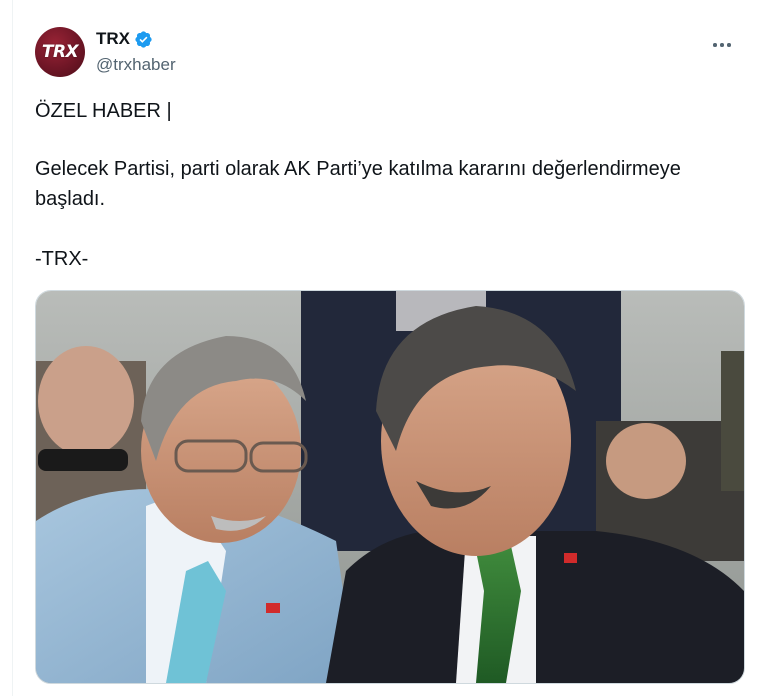 The image size is (757, 696). What do you see at coordinates (103, 111) in the screenshot?
I see `tweet-line-headline: ÖZEL HABER |` at bounding box center [103, 111].